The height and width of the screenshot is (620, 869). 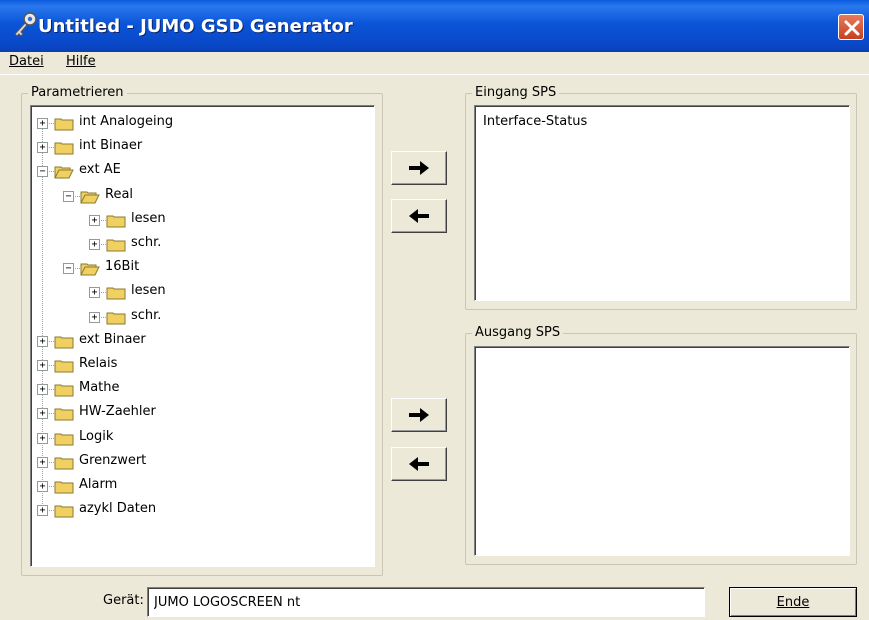 What do you see at coordinates (196, 462) in the screenshot?
I see `tree-item: + Grenzwert` at bounding box center [196, 462].